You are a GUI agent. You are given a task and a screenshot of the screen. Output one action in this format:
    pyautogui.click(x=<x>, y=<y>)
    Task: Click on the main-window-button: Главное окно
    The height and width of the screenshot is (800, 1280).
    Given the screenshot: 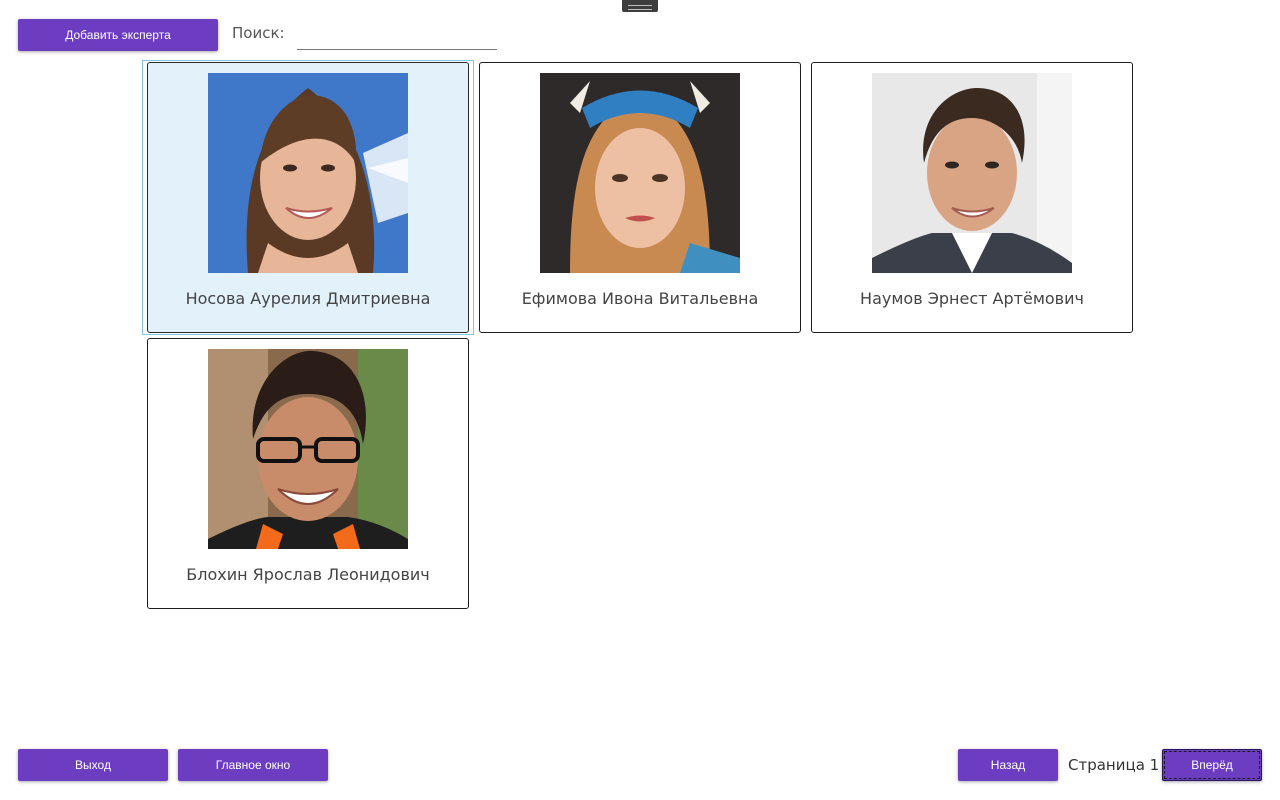 What is the action you would take?
    pyautogui.click(x=253, y=765)
    